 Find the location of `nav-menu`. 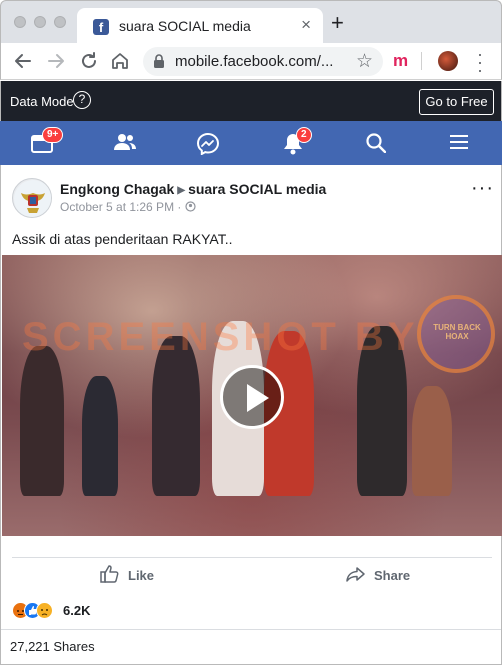

nav-menu is located at coordinates (459, 143).